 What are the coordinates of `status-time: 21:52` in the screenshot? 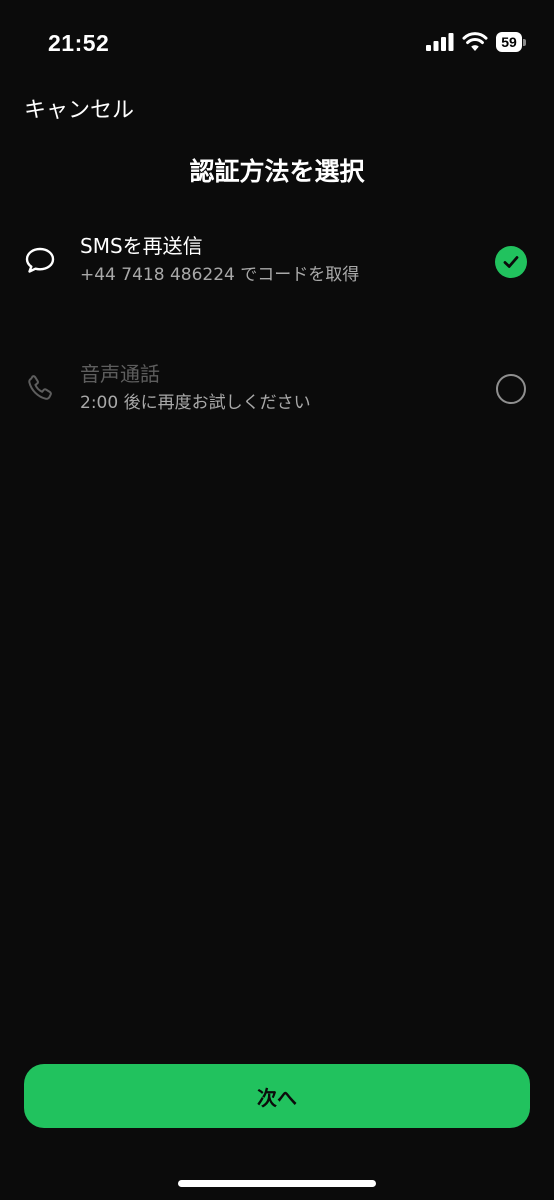 It's located at (79, 43).